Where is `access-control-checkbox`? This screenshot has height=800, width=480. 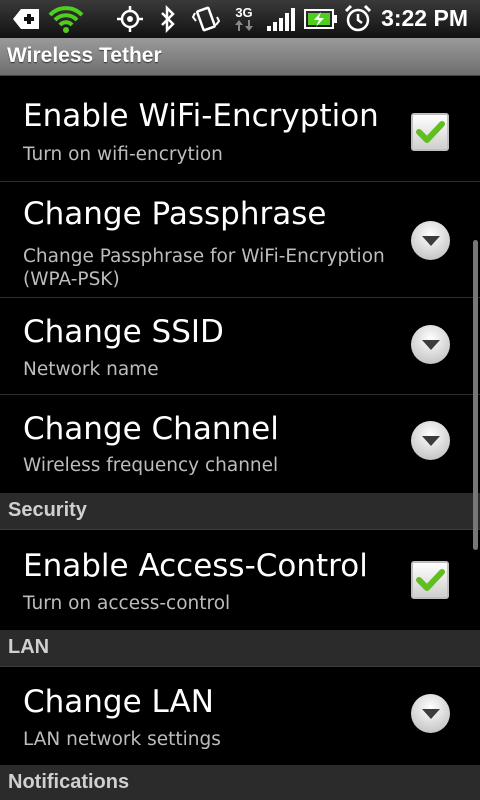
access-control-checkbox is located at coordinates (430, 580).